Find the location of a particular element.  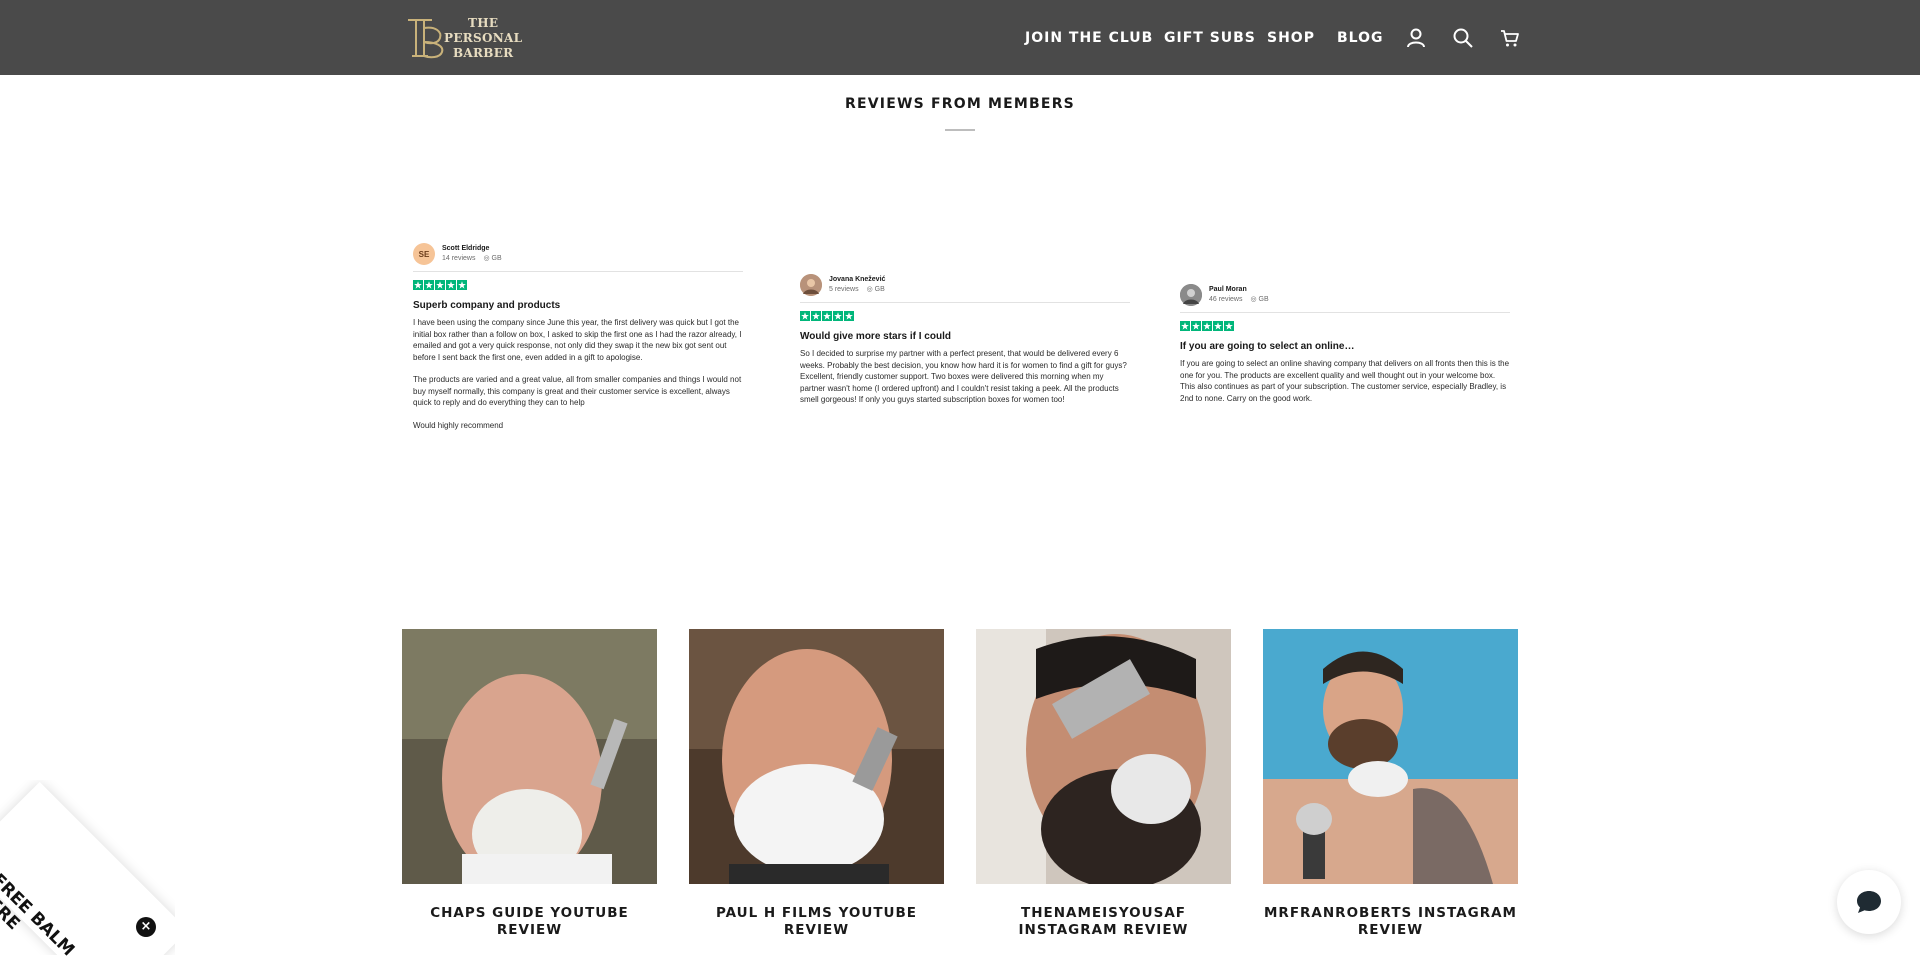

nav-gift-subs: GIFT SUBS is located at coordinates (1210, 37).